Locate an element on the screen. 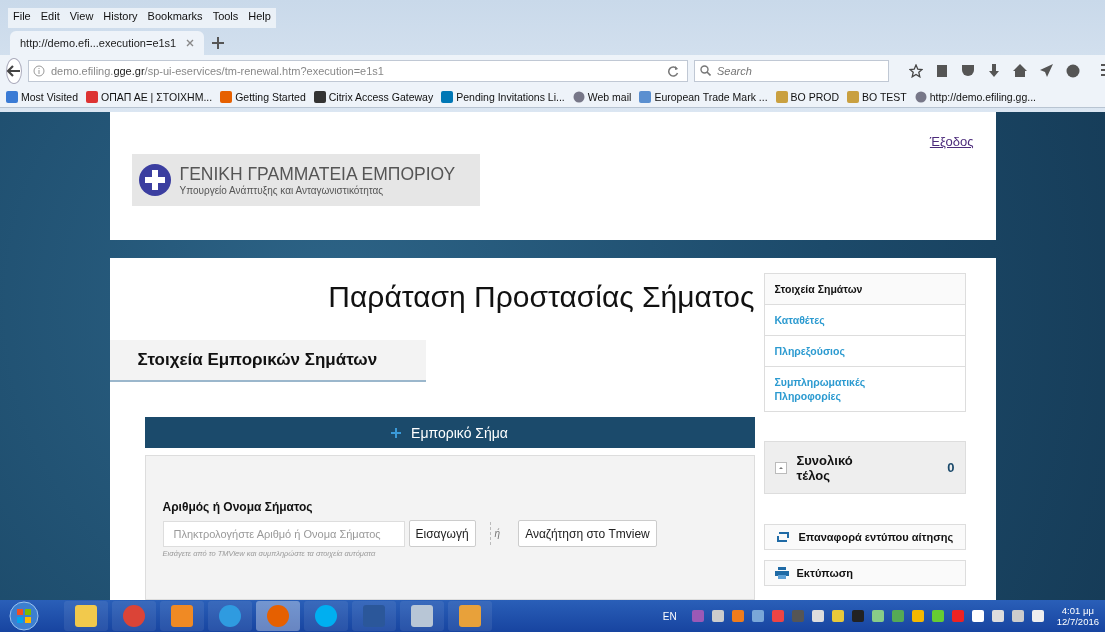 The height and width of the screenshot is (632, 1105). address-bar: demo.efiling.gge.gr/sp-ui-eservices/tm-renewal.htm?execution=e1s1 is located at coordinates (358, 71).